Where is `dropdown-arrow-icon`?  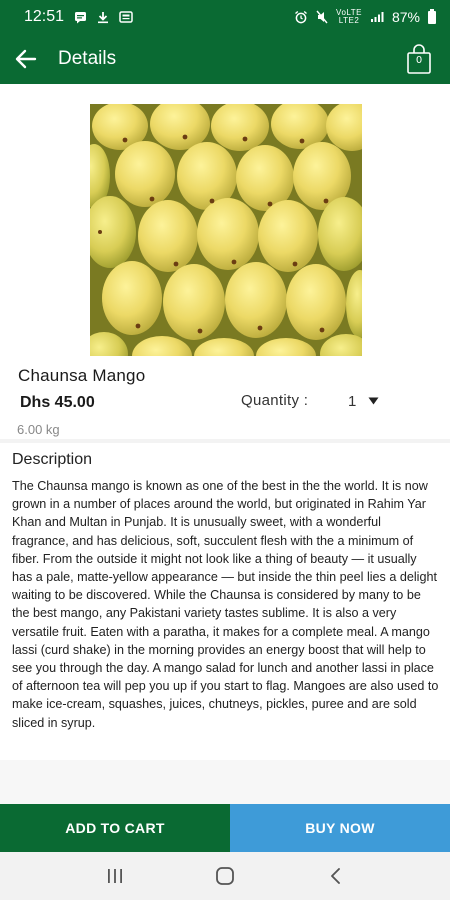 dropdown-arrow-icon is located at coordinates (373, 401).